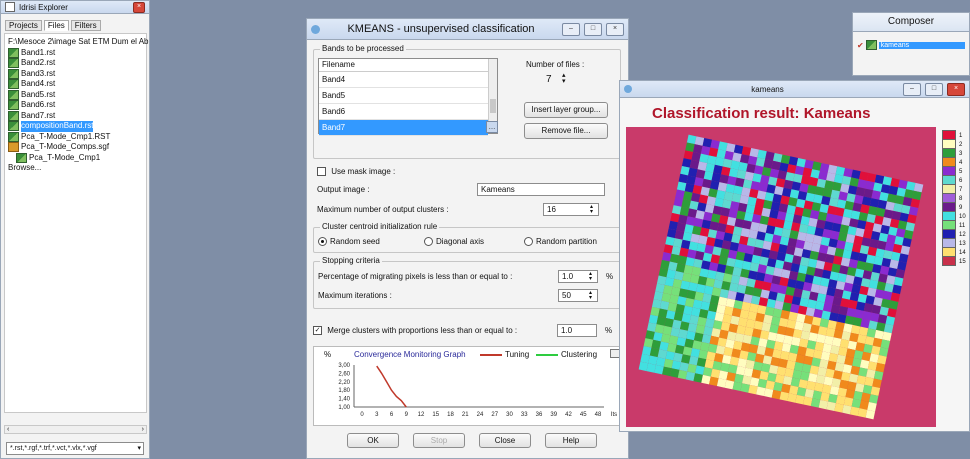 Image resolution: width=970 pixels, height=459 pixels. Describe the element at coordinates (578, 295) in the screenshot. I see `max-iter-input: 50 ▴ ▾` at that location.